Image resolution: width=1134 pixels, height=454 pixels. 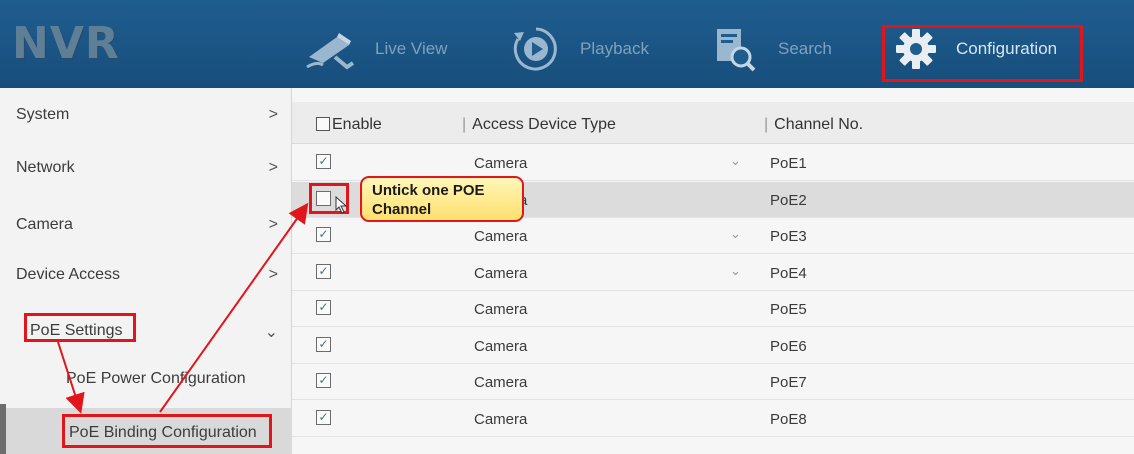 What do you see at coordinates (734, 49) in the screenshot?
I see `search-icon` at bounding box center [734, 49].